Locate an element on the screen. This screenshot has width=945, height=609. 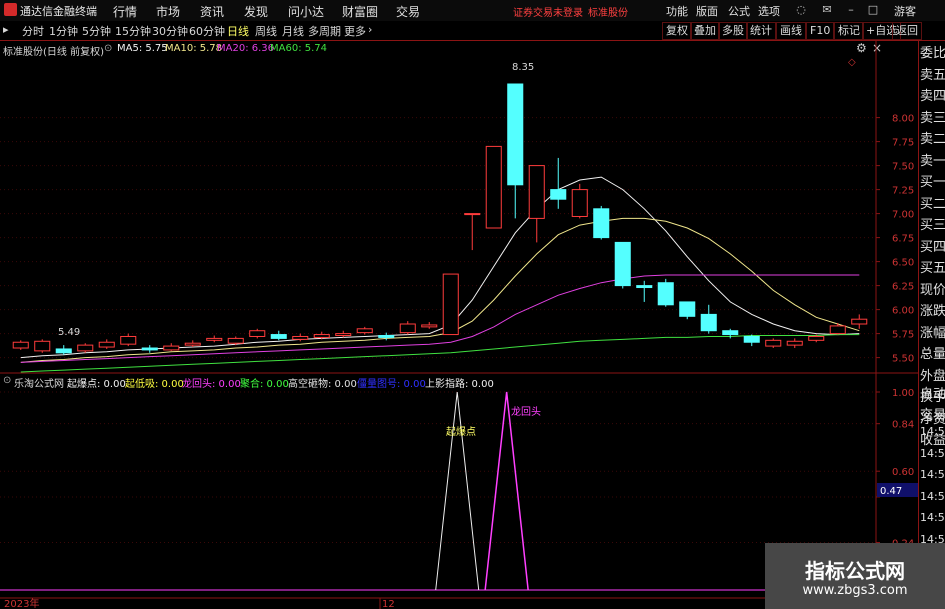
y-tick-label: 7.75 is located at coordinates (903, 143).